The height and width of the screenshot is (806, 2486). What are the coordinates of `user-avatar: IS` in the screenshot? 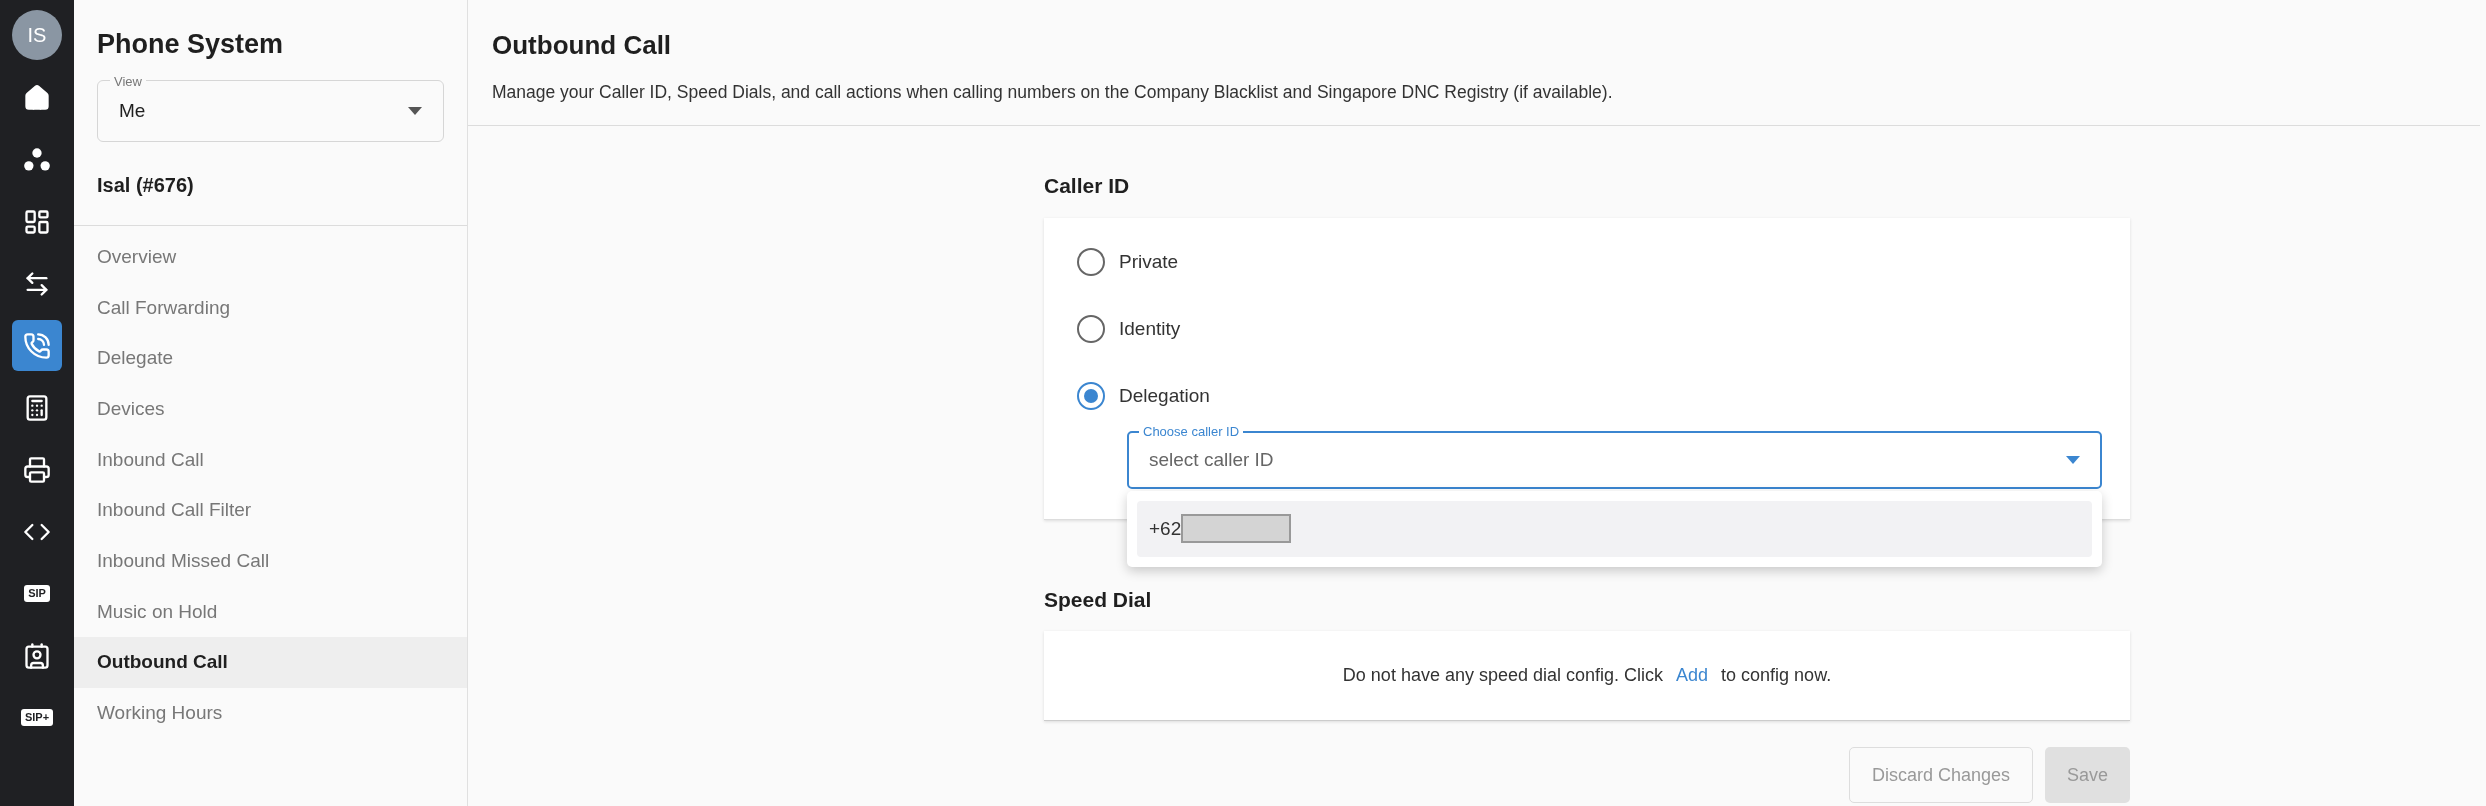 It's located at (37, 35).